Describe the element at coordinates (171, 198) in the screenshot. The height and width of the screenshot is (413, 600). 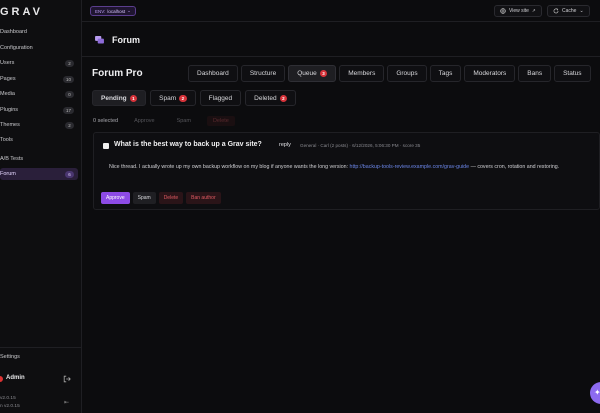
I see `delete-button: Delete` at that location.